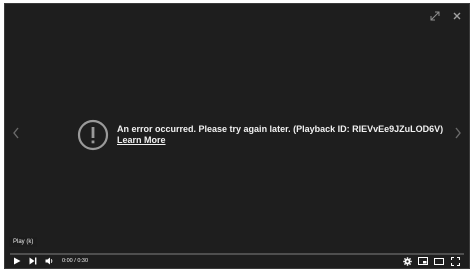 The image size is (474, 272). Describe the element at coordinates (407, 261) in the screenshot. I see `gear-icon` at that location.